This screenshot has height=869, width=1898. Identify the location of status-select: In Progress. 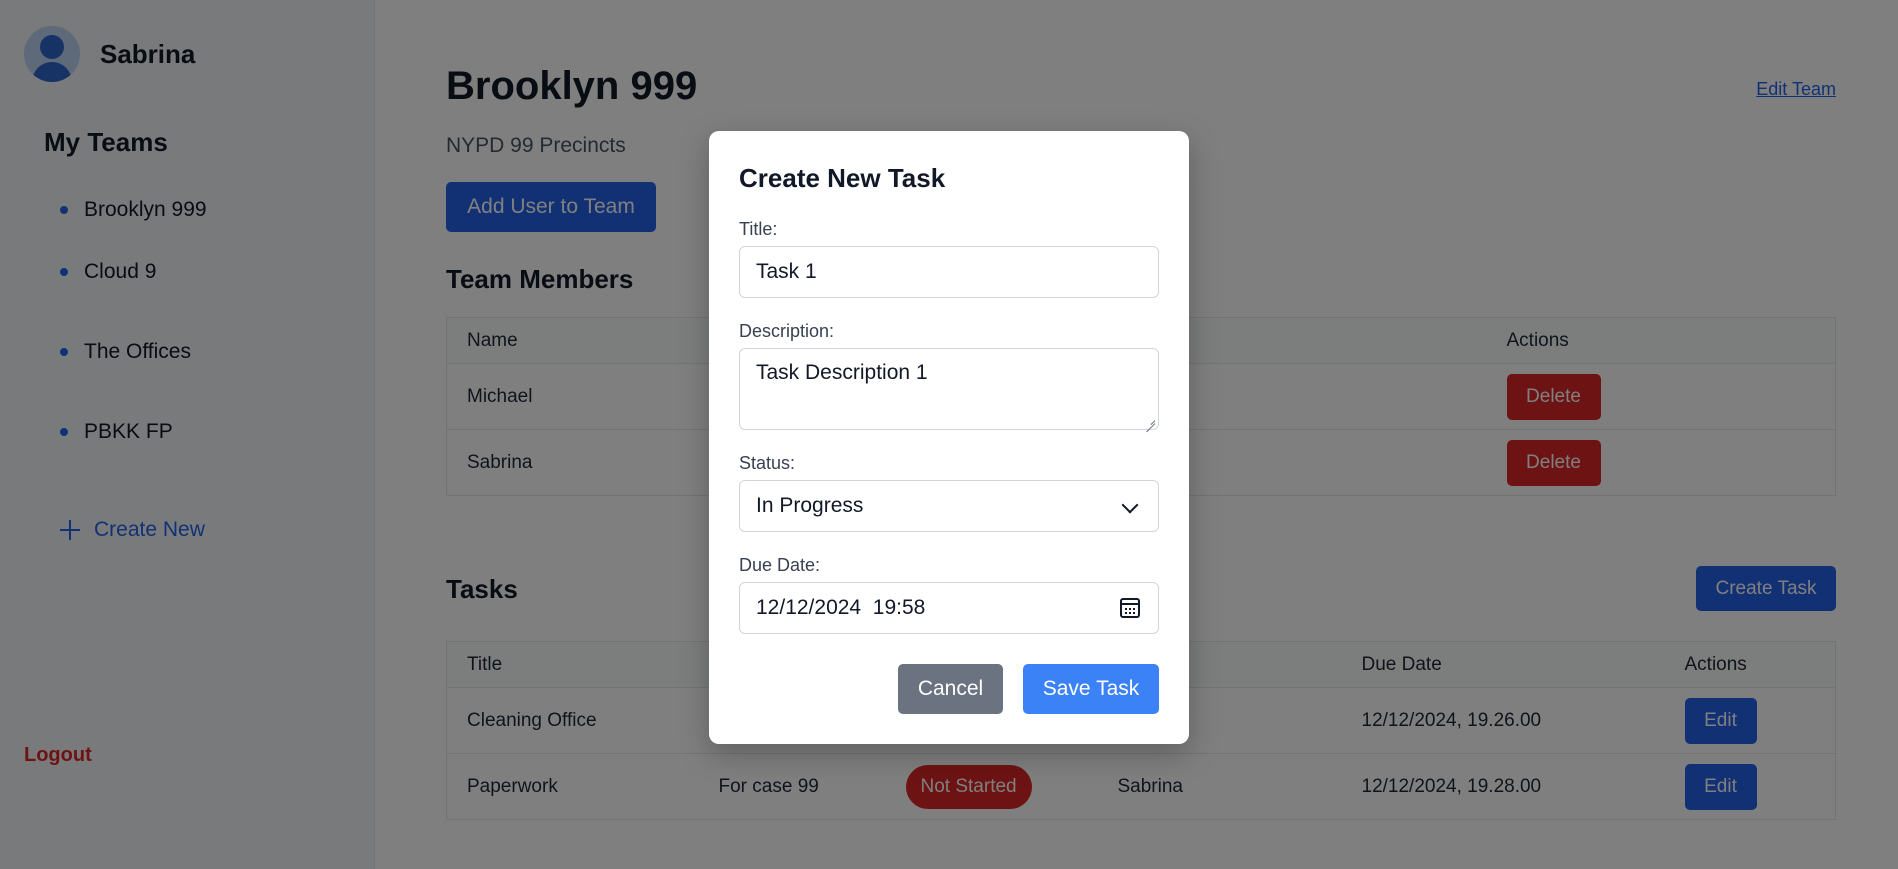
(949, 506).